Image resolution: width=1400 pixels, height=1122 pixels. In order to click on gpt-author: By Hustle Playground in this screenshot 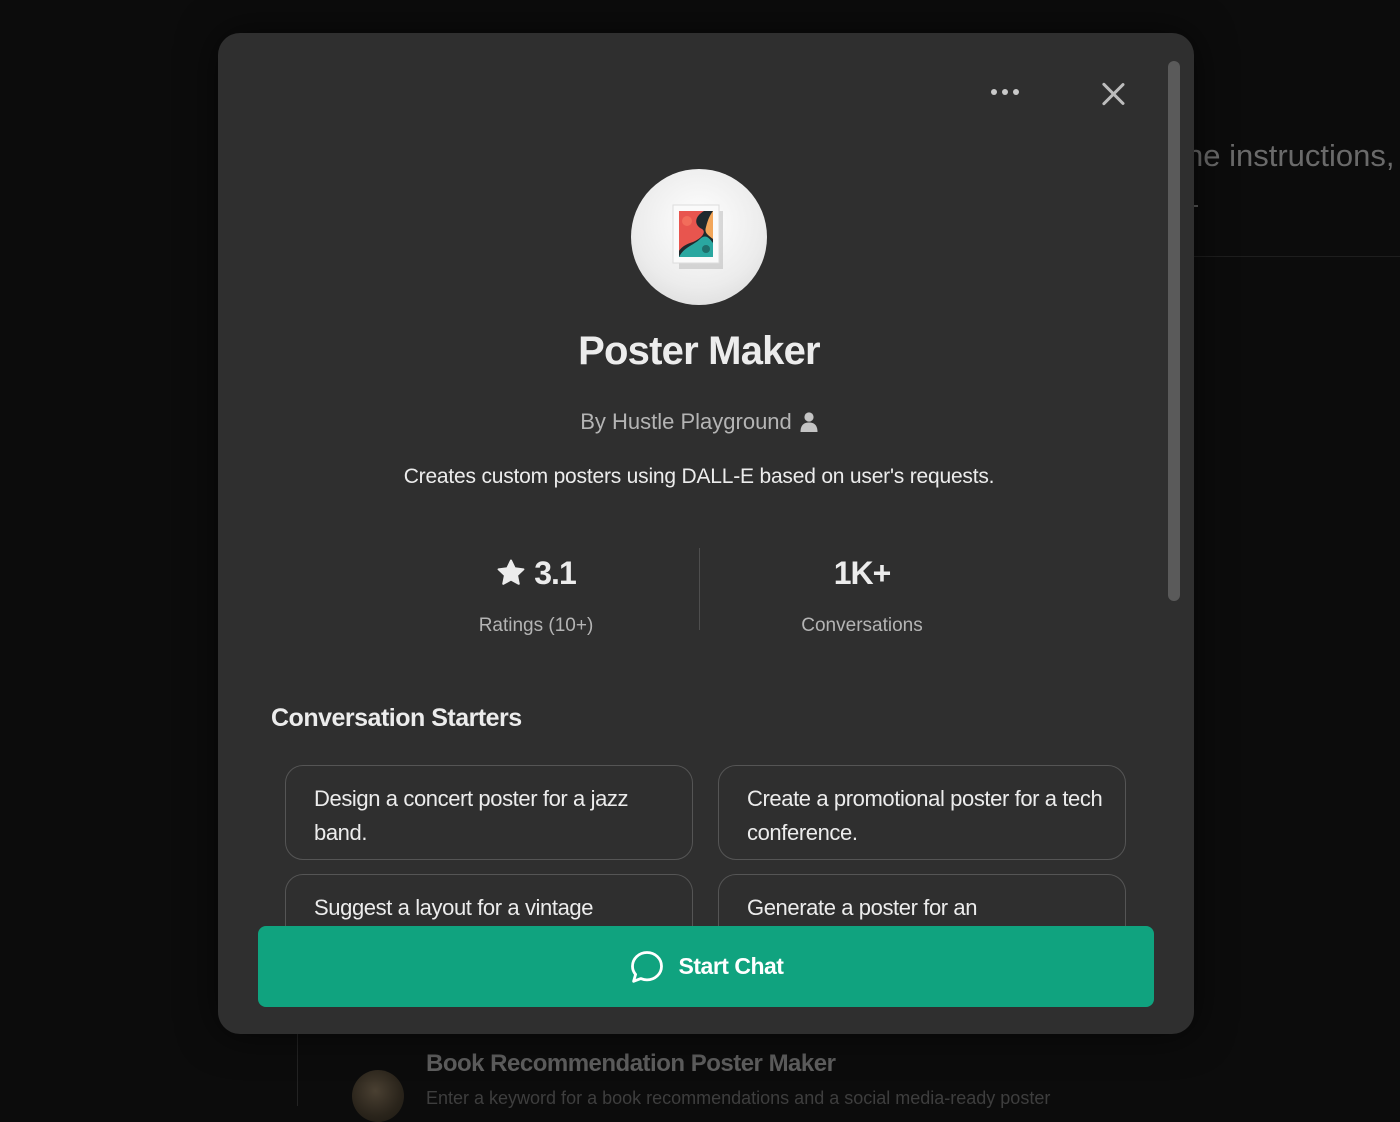, I will do `click(699, 422)`.